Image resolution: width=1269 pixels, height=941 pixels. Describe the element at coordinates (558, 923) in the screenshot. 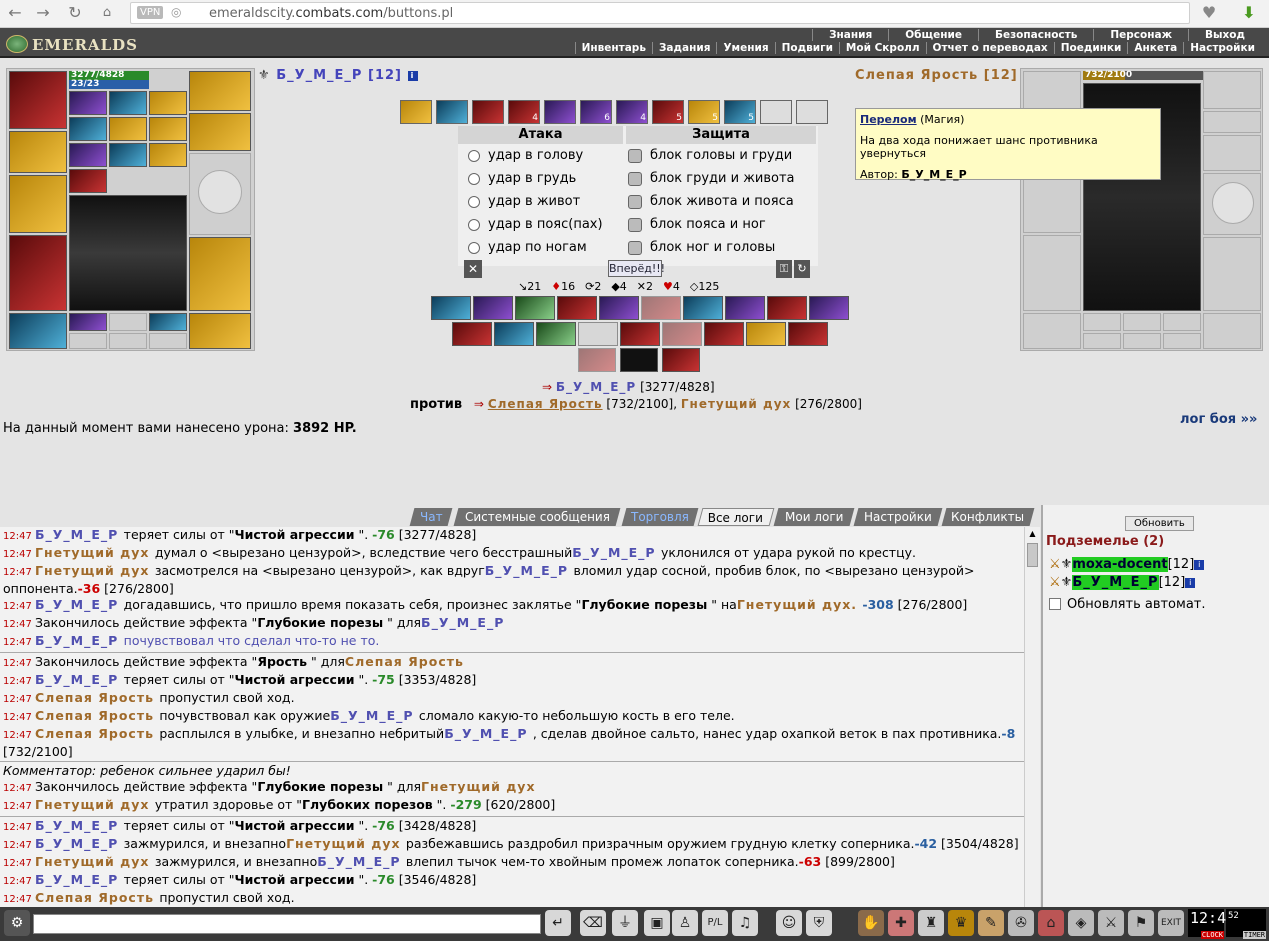

I see `send-icon: ↵` at that location.